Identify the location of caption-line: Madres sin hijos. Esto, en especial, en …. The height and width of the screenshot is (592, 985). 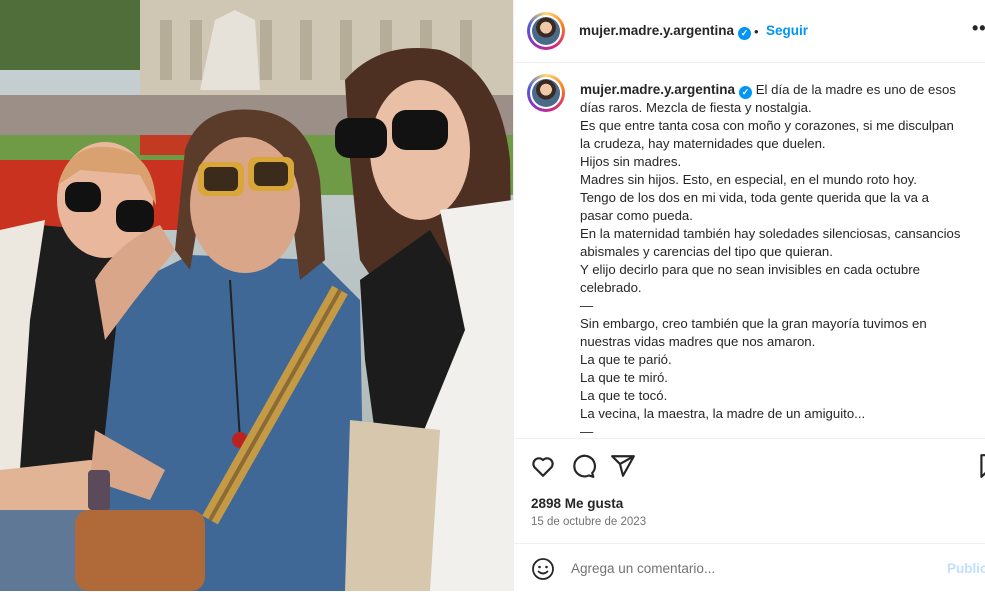
(748, 179).